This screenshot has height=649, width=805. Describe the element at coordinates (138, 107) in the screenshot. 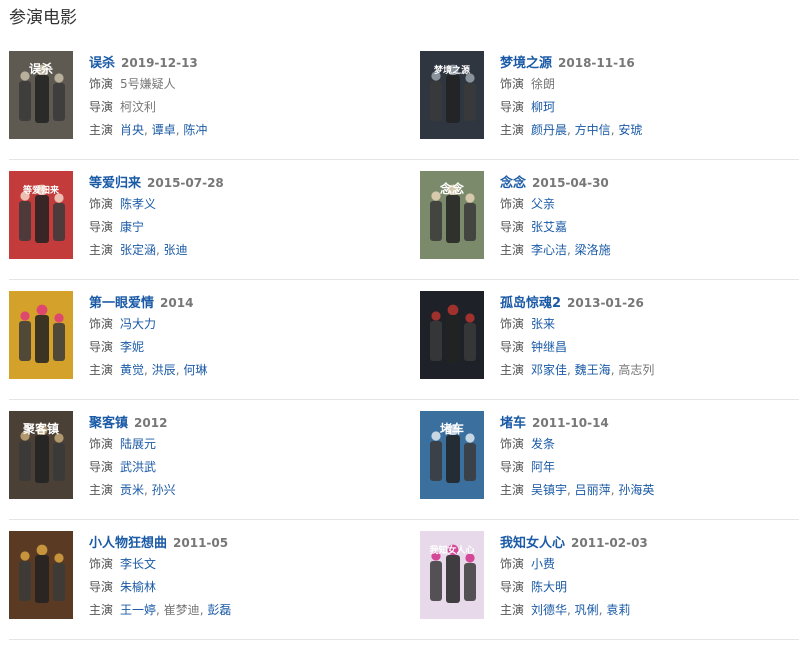

I see `person-name: 柯汶利` at that location.